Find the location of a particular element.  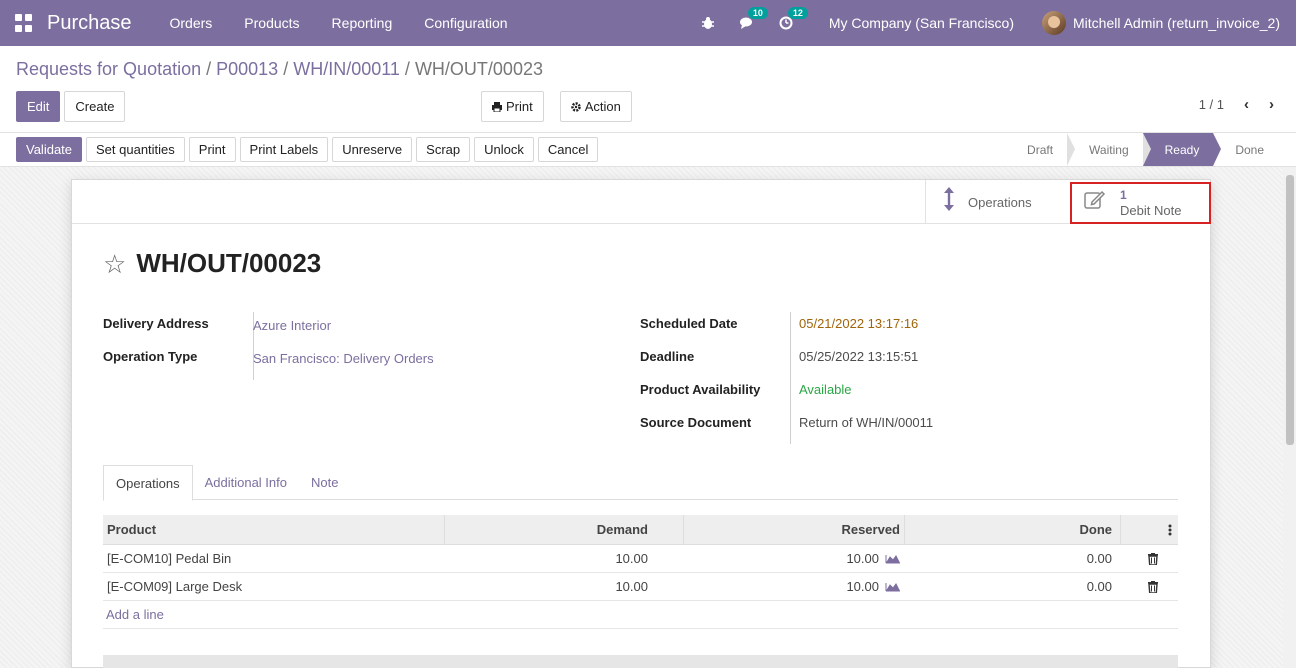

print-labels-button: Print Labels is located at coordinates (284, 149).